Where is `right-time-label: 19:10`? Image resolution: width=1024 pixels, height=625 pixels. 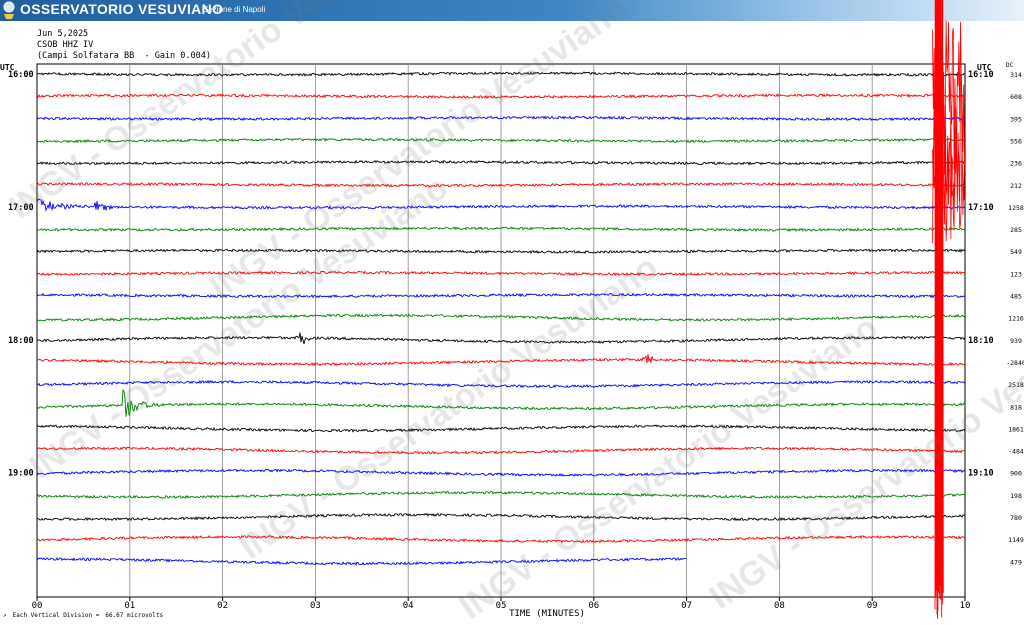 right-time-label: 19:10 is located at coordinates (981, 474).